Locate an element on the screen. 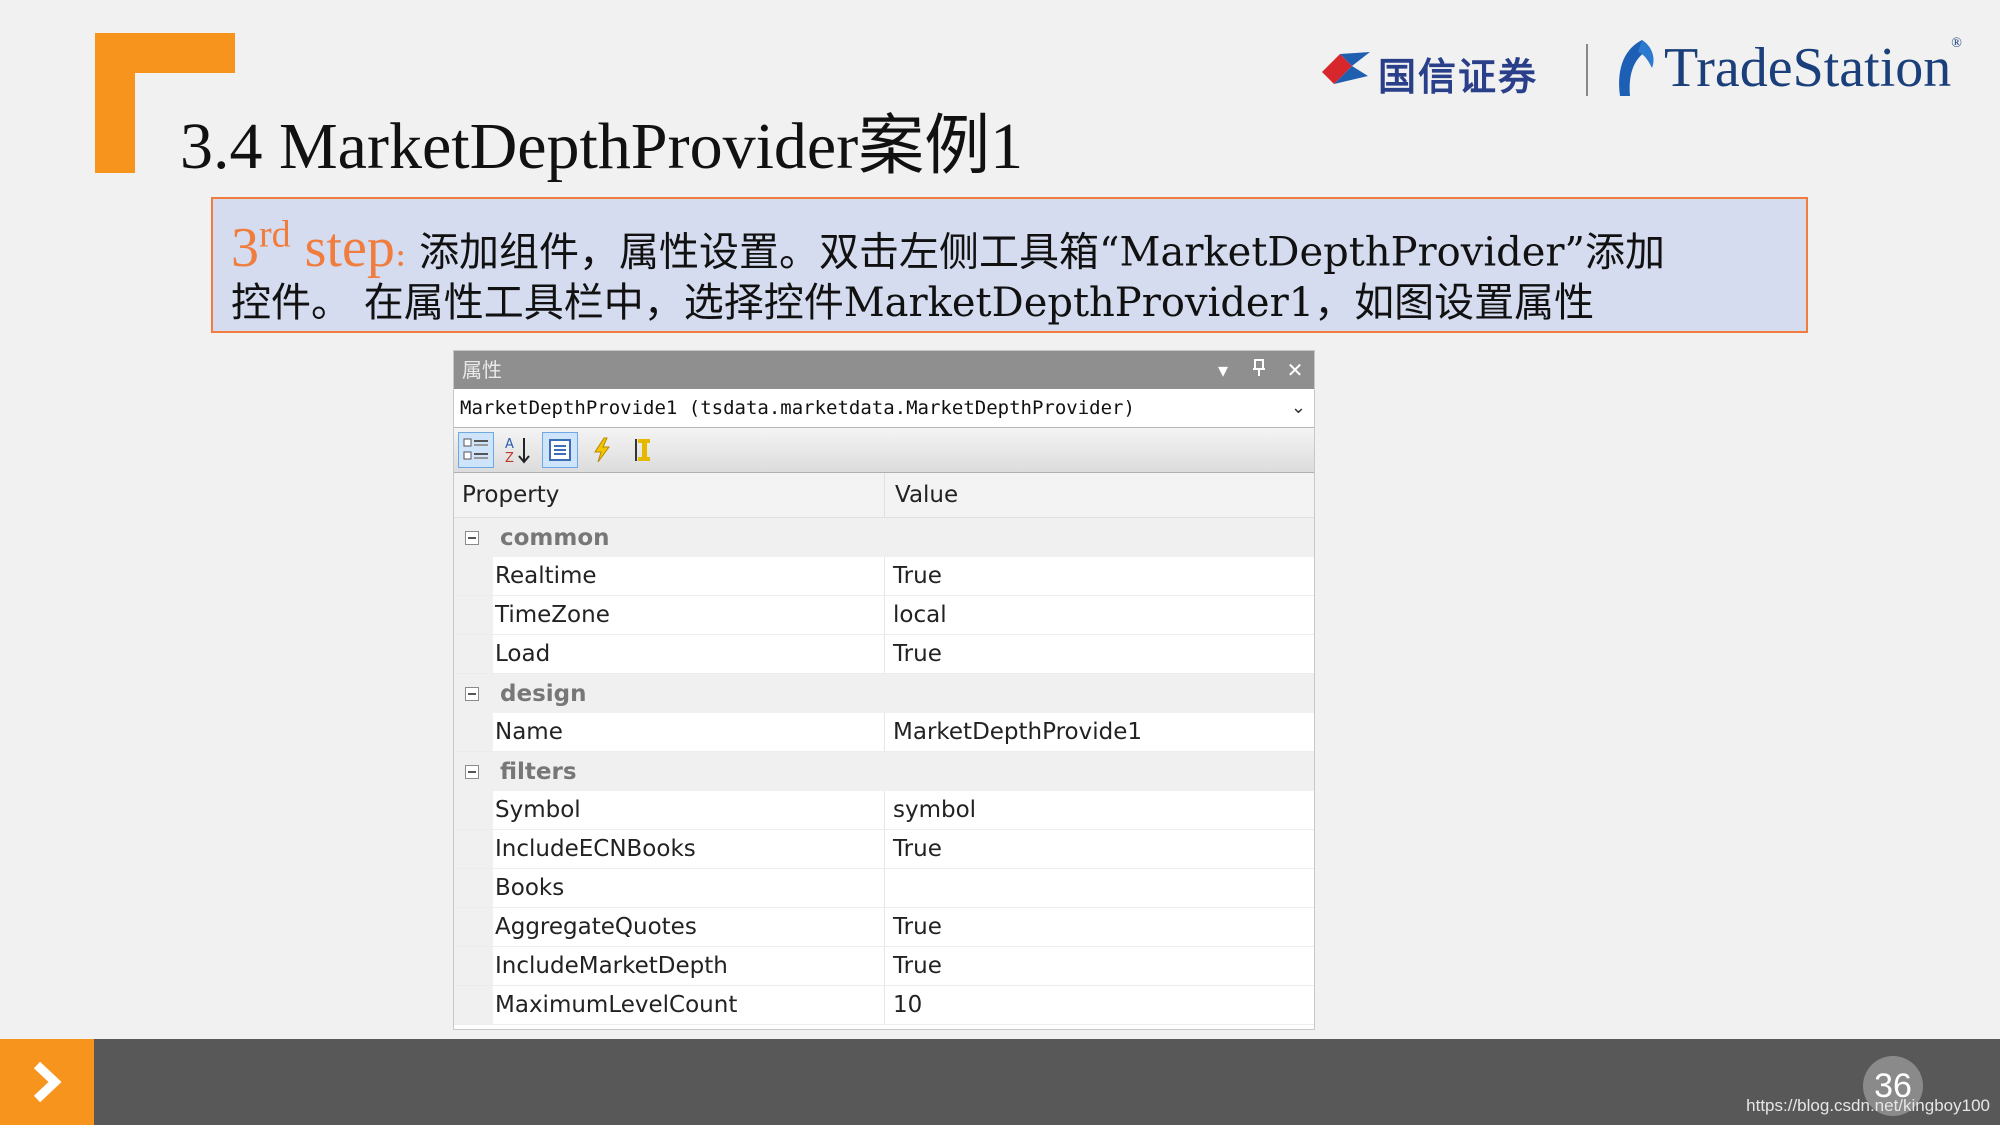  chevron-down-icon: ⌄ is located at coordinates (1298, 408).